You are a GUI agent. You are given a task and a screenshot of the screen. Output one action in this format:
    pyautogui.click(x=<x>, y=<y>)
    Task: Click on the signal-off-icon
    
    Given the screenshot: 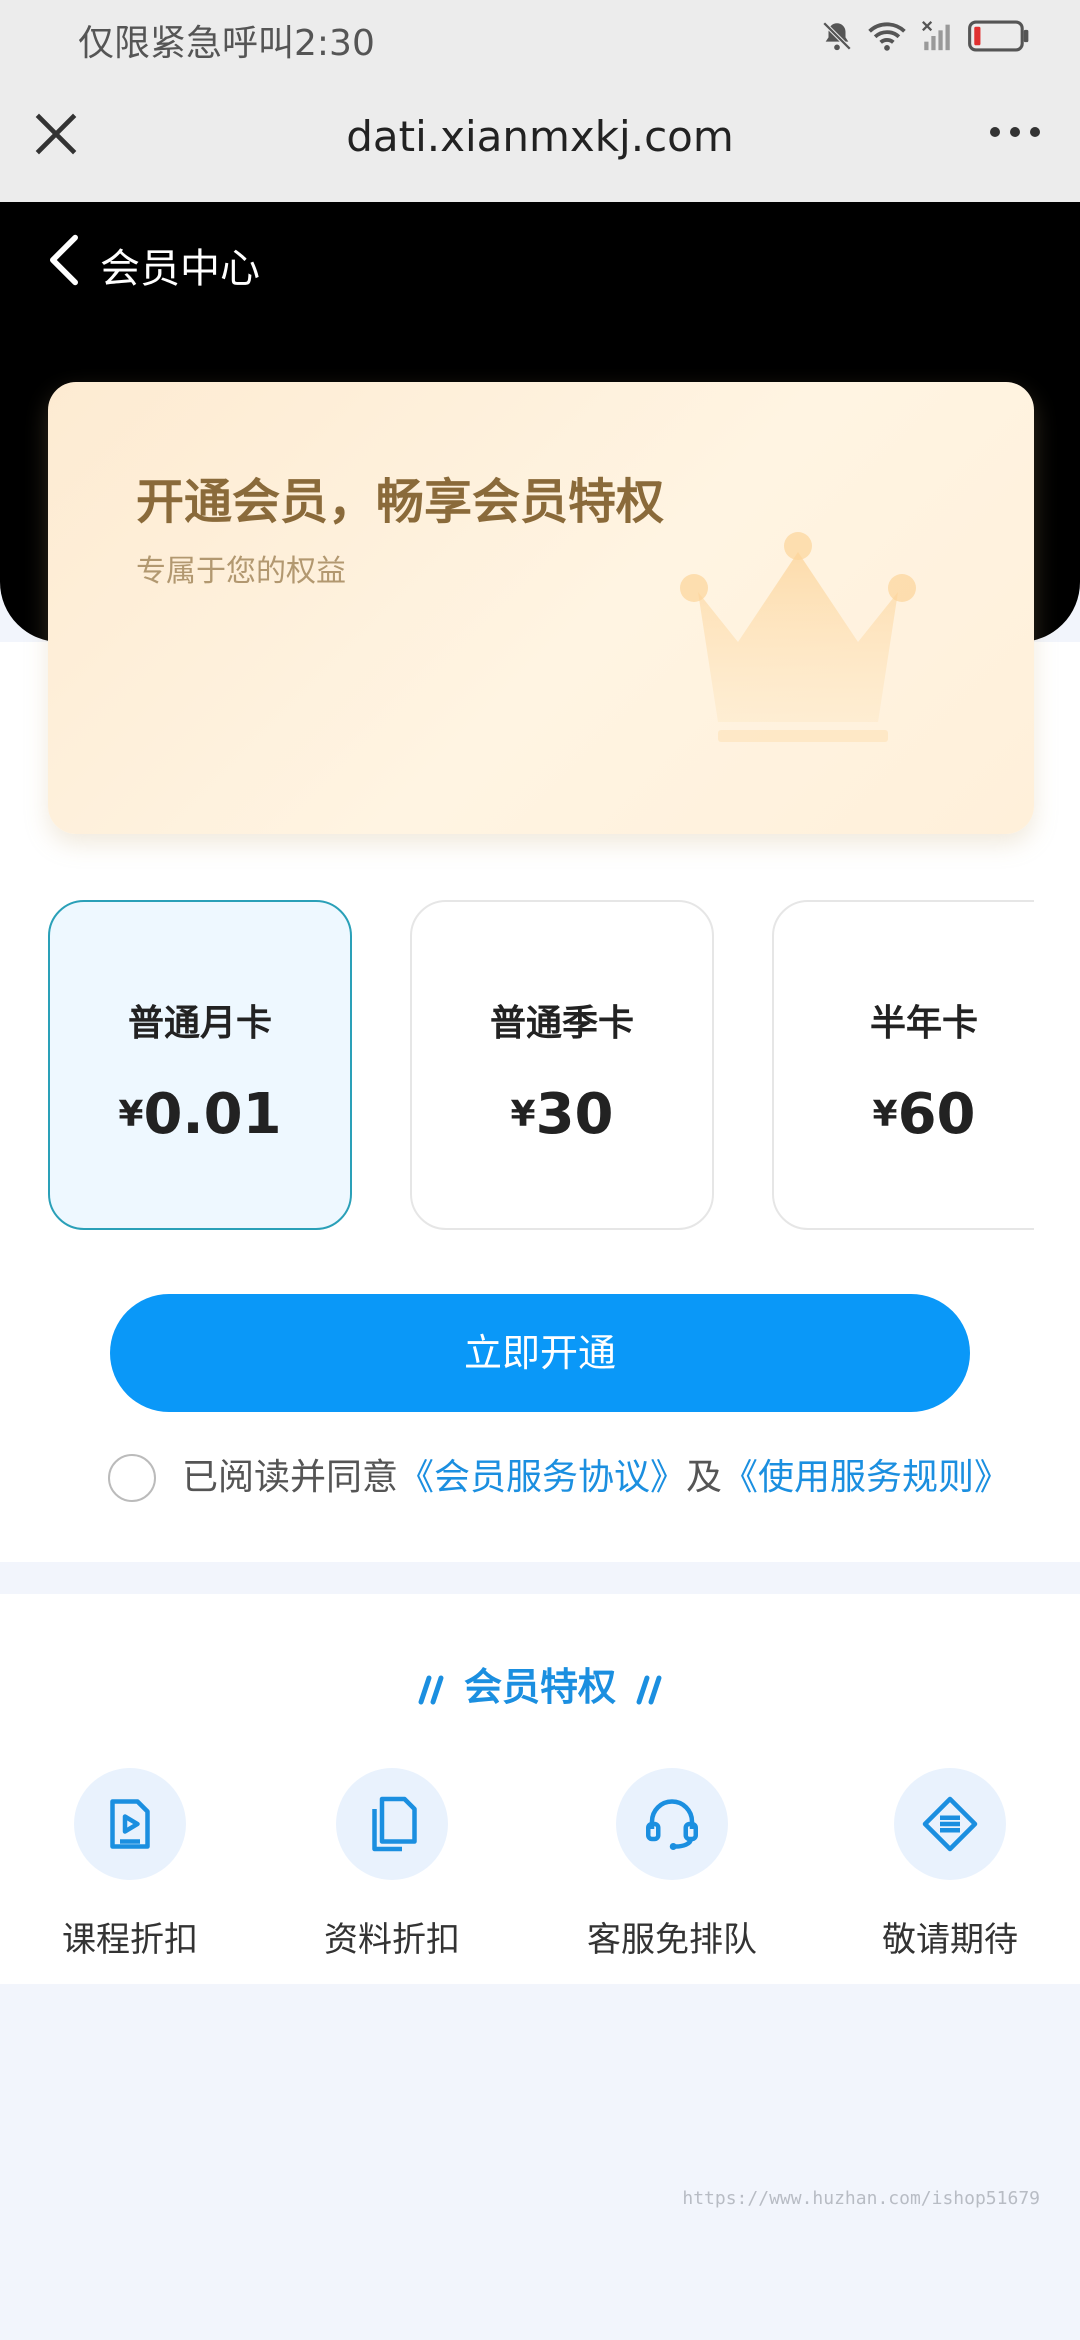 What is the action you would take?
    pyautogui.click(x=936, y=36)
    